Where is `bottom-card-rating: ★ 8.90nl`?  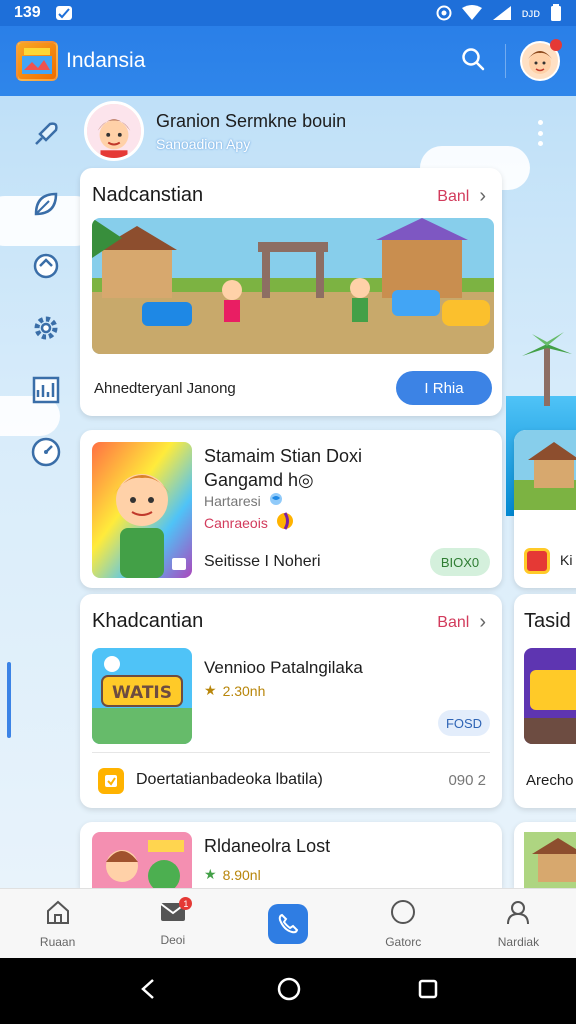
bottom-card-rating: ★ 8.90nl is located at coordinates (232, 874).